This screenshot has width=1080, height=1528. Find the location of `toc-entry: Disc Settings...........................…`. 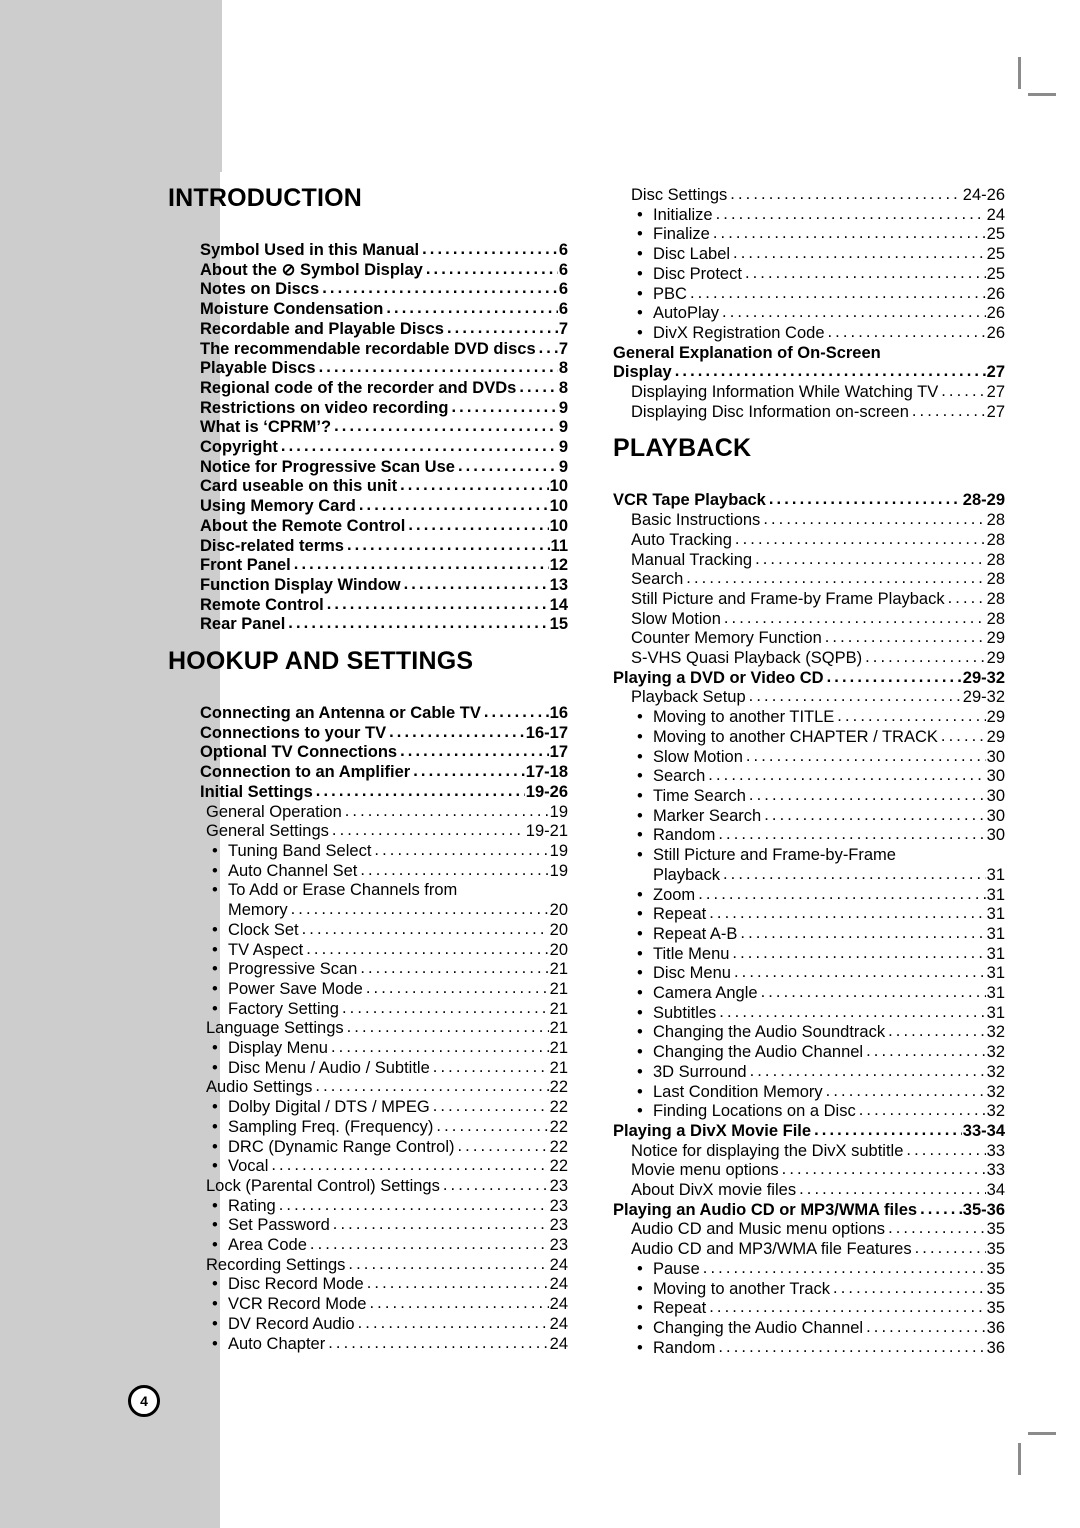

toc-entry: Disc Settings...........................… is located at coordinates (809, 195).